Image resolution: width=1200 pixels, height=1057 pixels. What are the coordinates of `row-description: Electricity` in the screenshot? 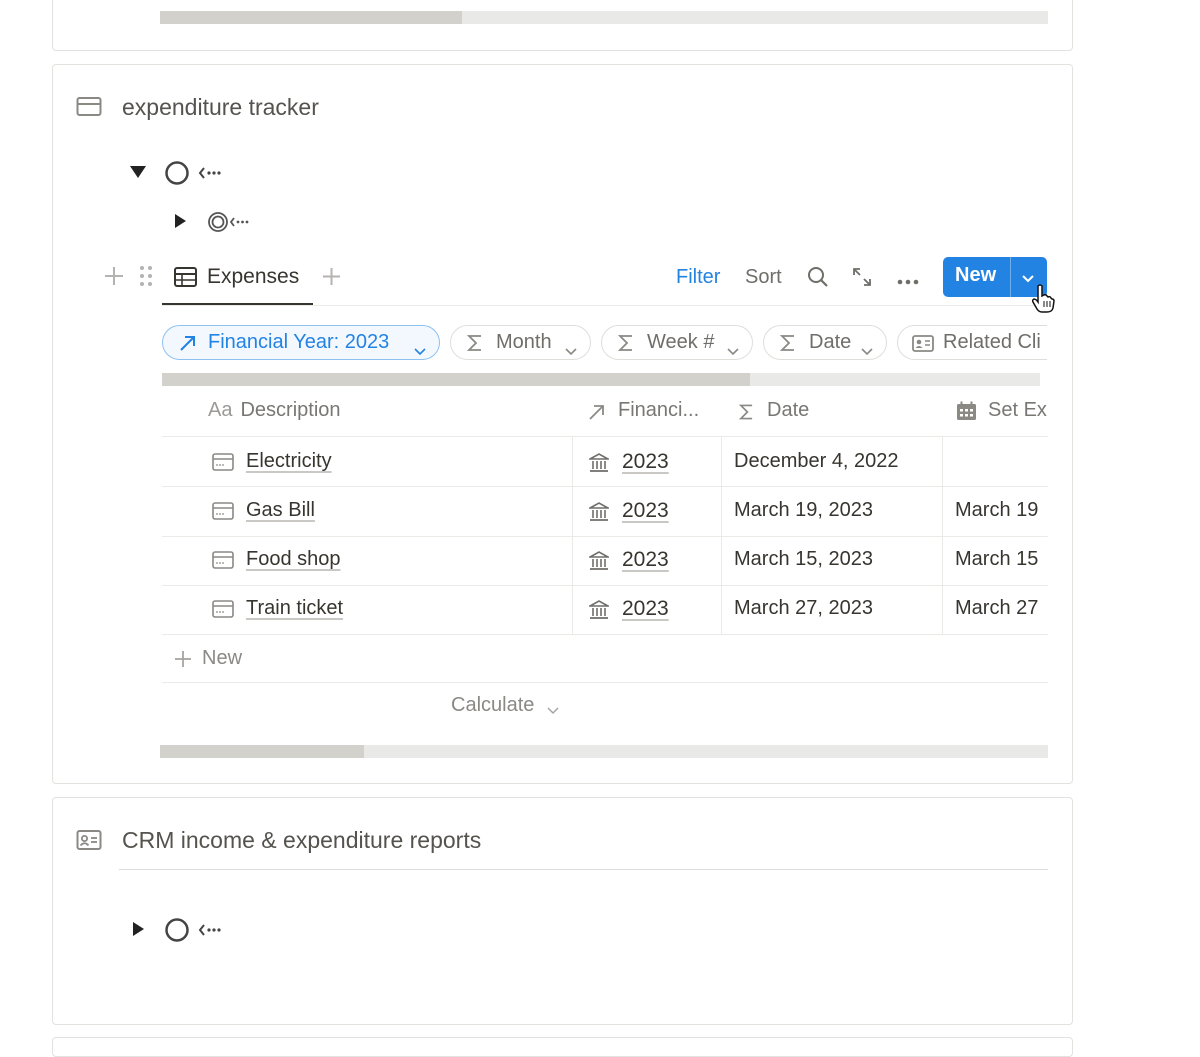 It's located at (289, 461).